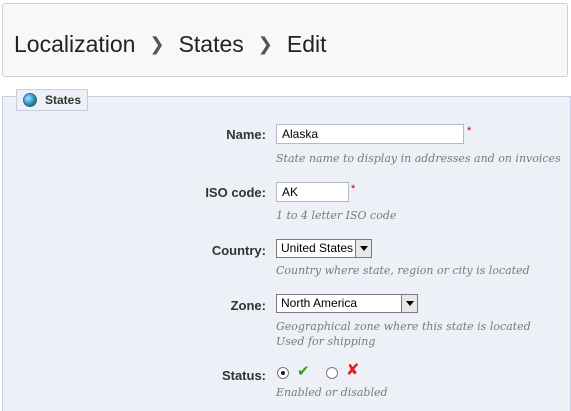 The width and height of the screenshot is (571, 411). I want to click on legend-label: States, so click(63, 100).